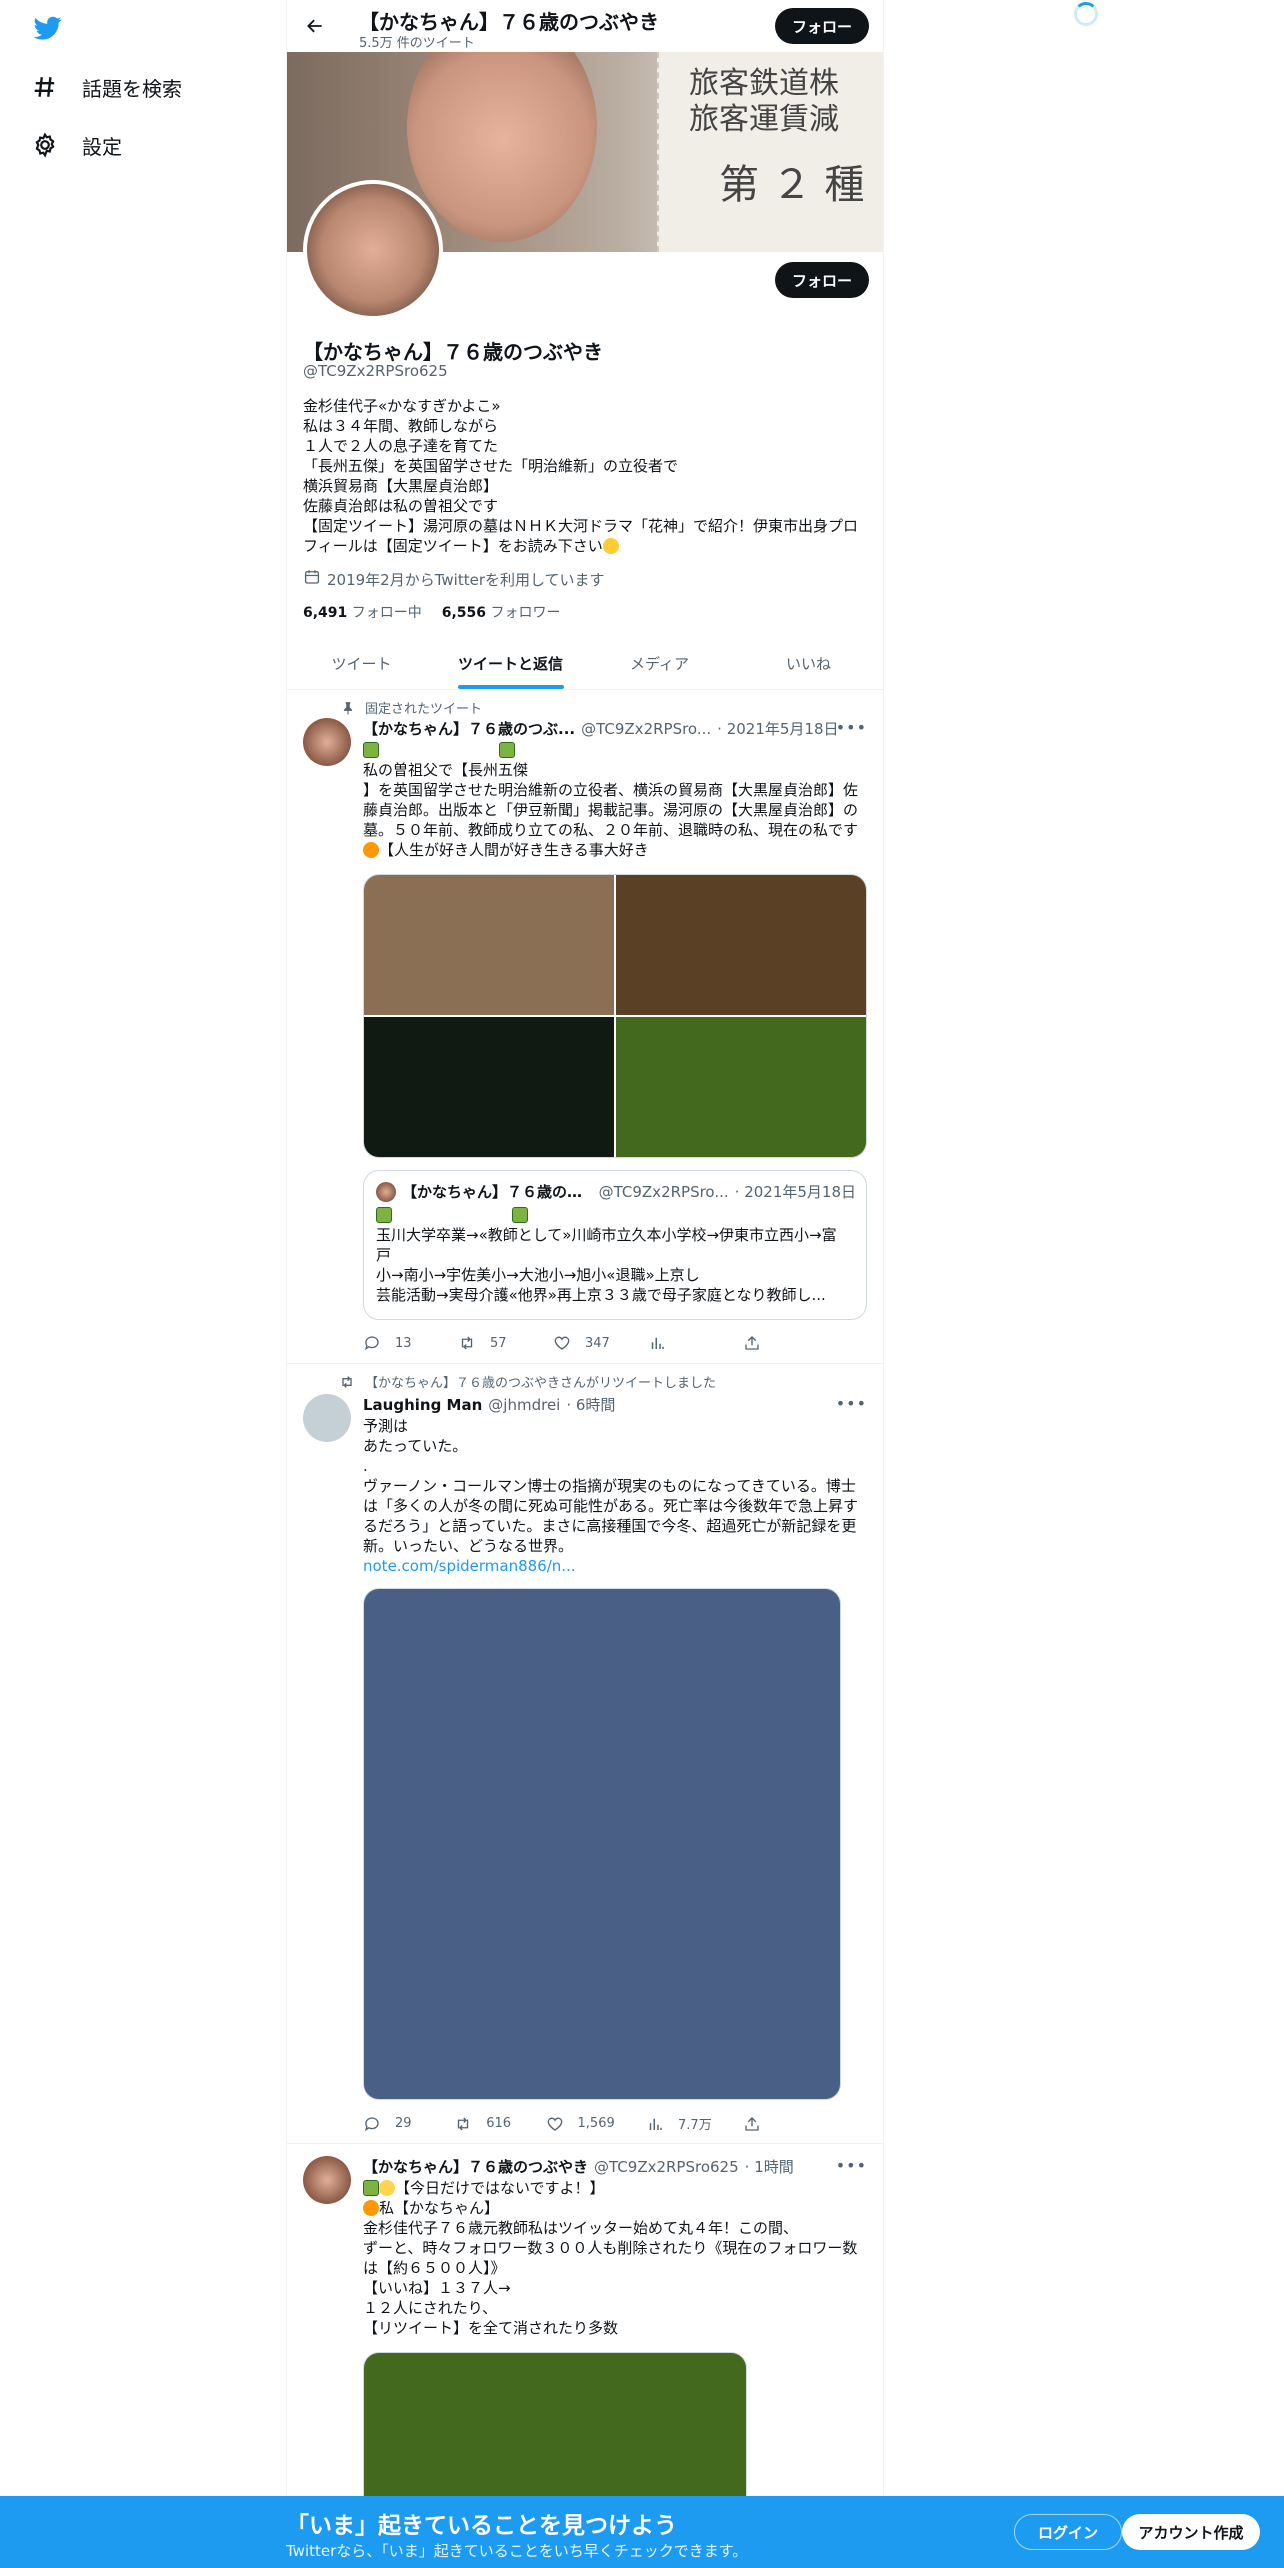 The height and width of the screenshot is (2568, 1284). I want to click on tab-likes: いいね, so click(808, 663).